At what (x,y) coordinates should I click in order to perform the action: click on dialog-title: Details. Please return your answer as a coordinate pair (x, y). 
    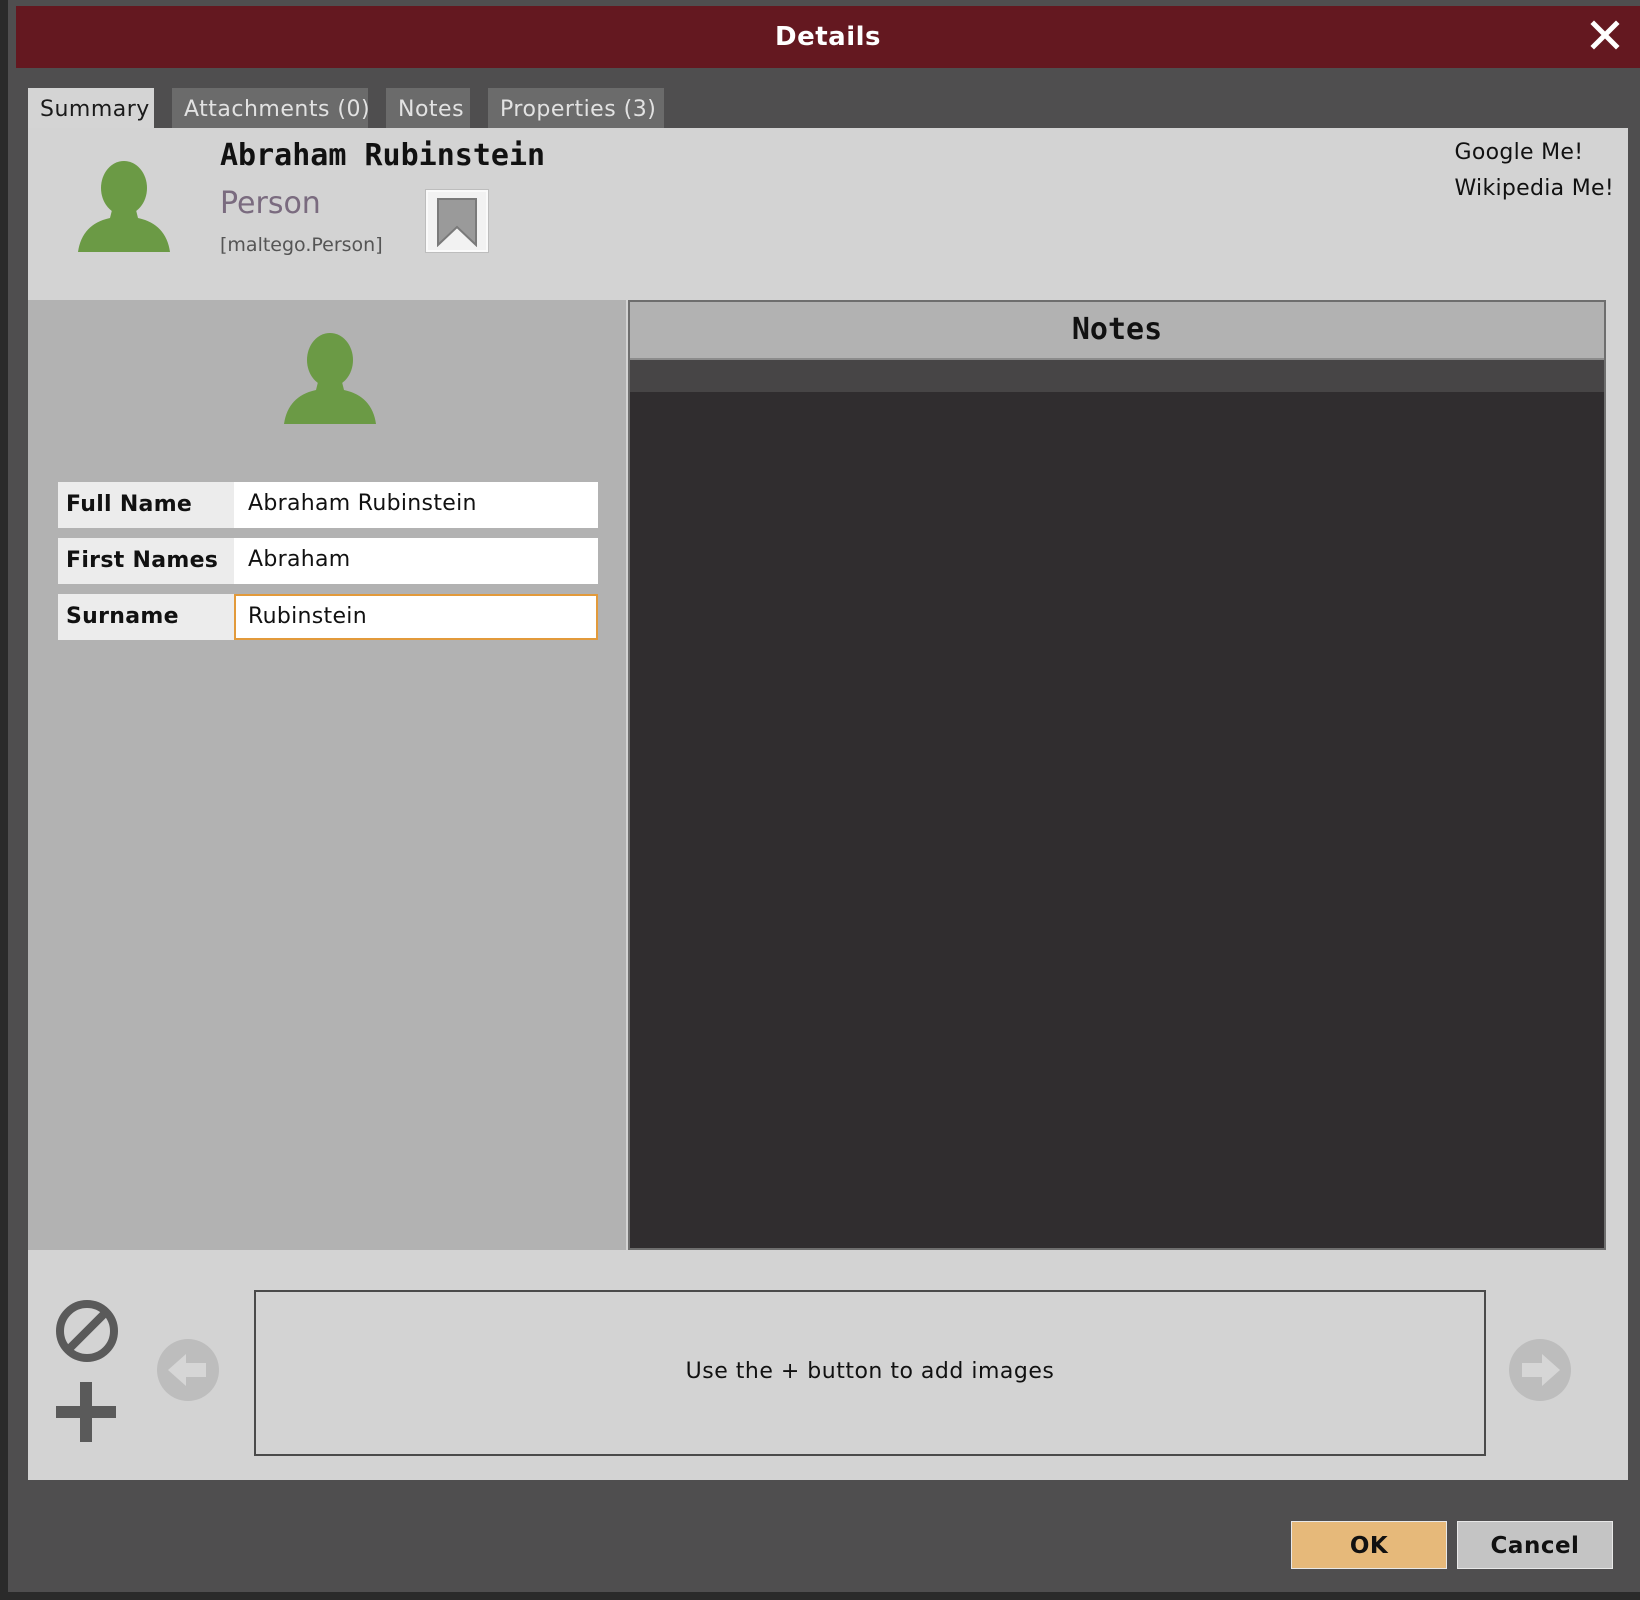
    Looking at the image, I should click on (828, 37).